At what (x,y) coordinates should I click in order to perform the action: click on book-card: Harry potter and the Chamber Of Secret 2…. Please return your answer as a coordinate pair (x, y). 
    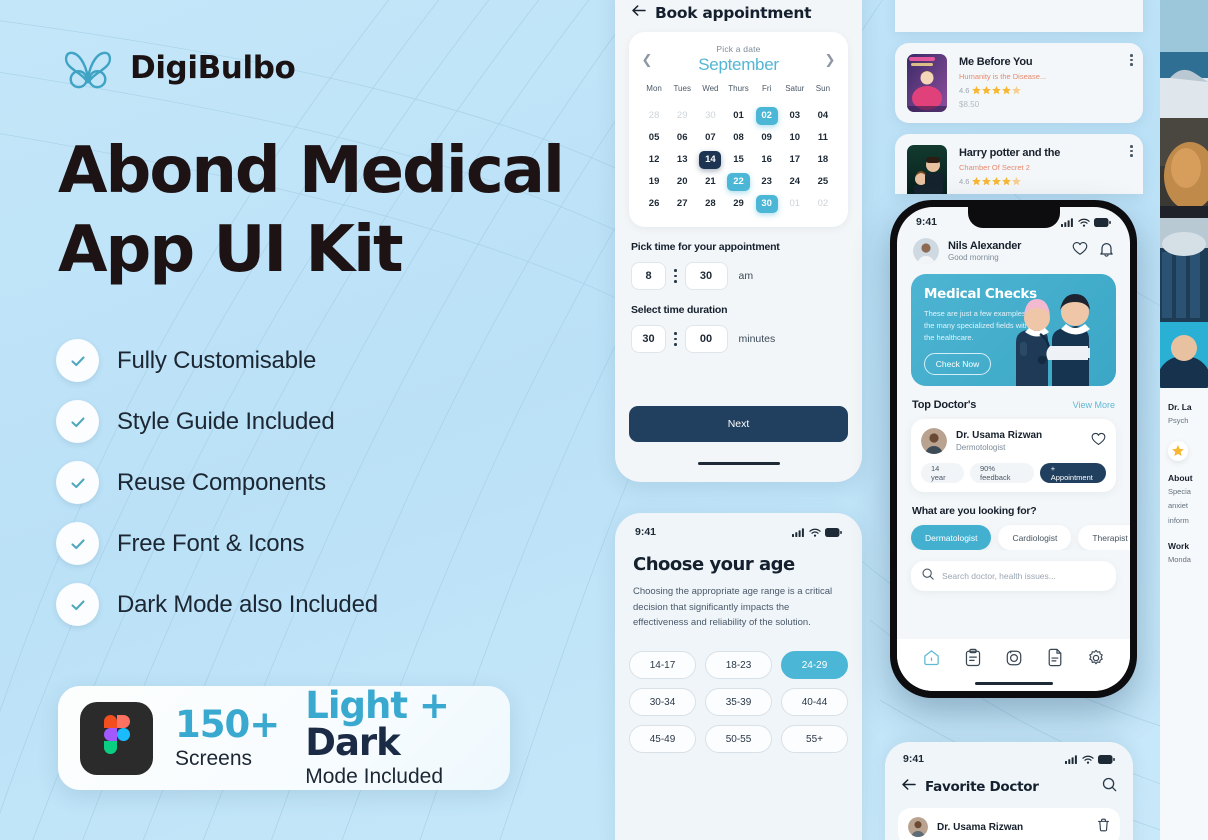
    Looking at the image, I should click on (1019, 164).